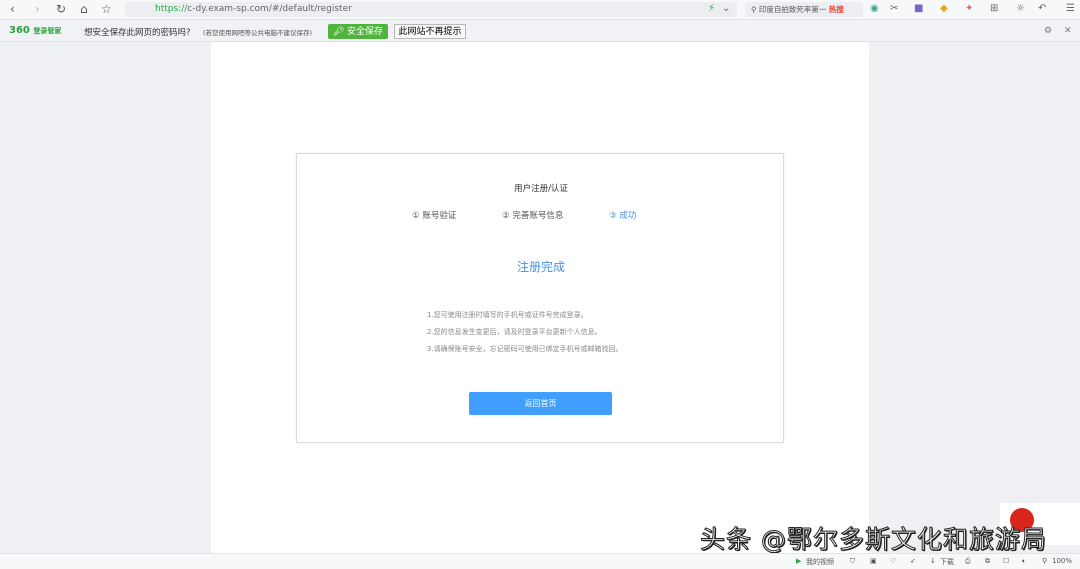  Describe the element at coordinates (1070, 8) in the screenshot. I see `menu-icon: ☰` at that location.